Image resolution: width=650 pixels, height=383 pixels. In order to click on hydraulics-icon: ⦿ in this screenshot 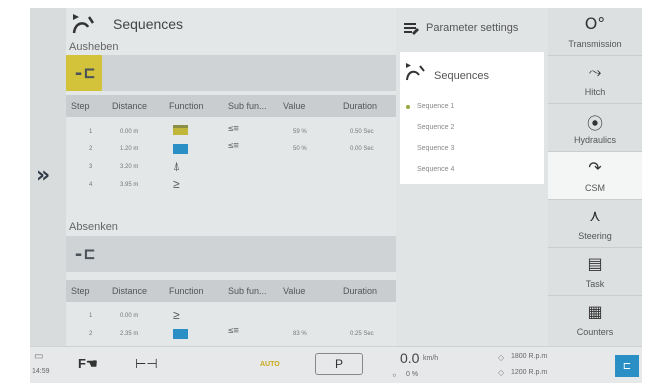, I will do `click(594, 123)`.